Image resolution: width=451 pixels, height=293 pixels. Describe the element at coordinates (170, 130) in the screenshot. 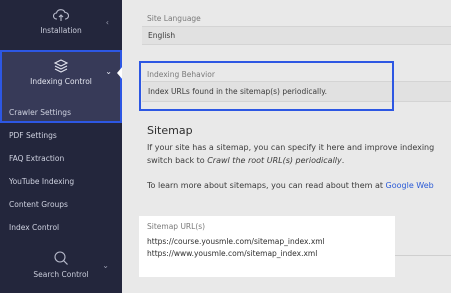

I see `sitemap-title: Sitemap` at that location.